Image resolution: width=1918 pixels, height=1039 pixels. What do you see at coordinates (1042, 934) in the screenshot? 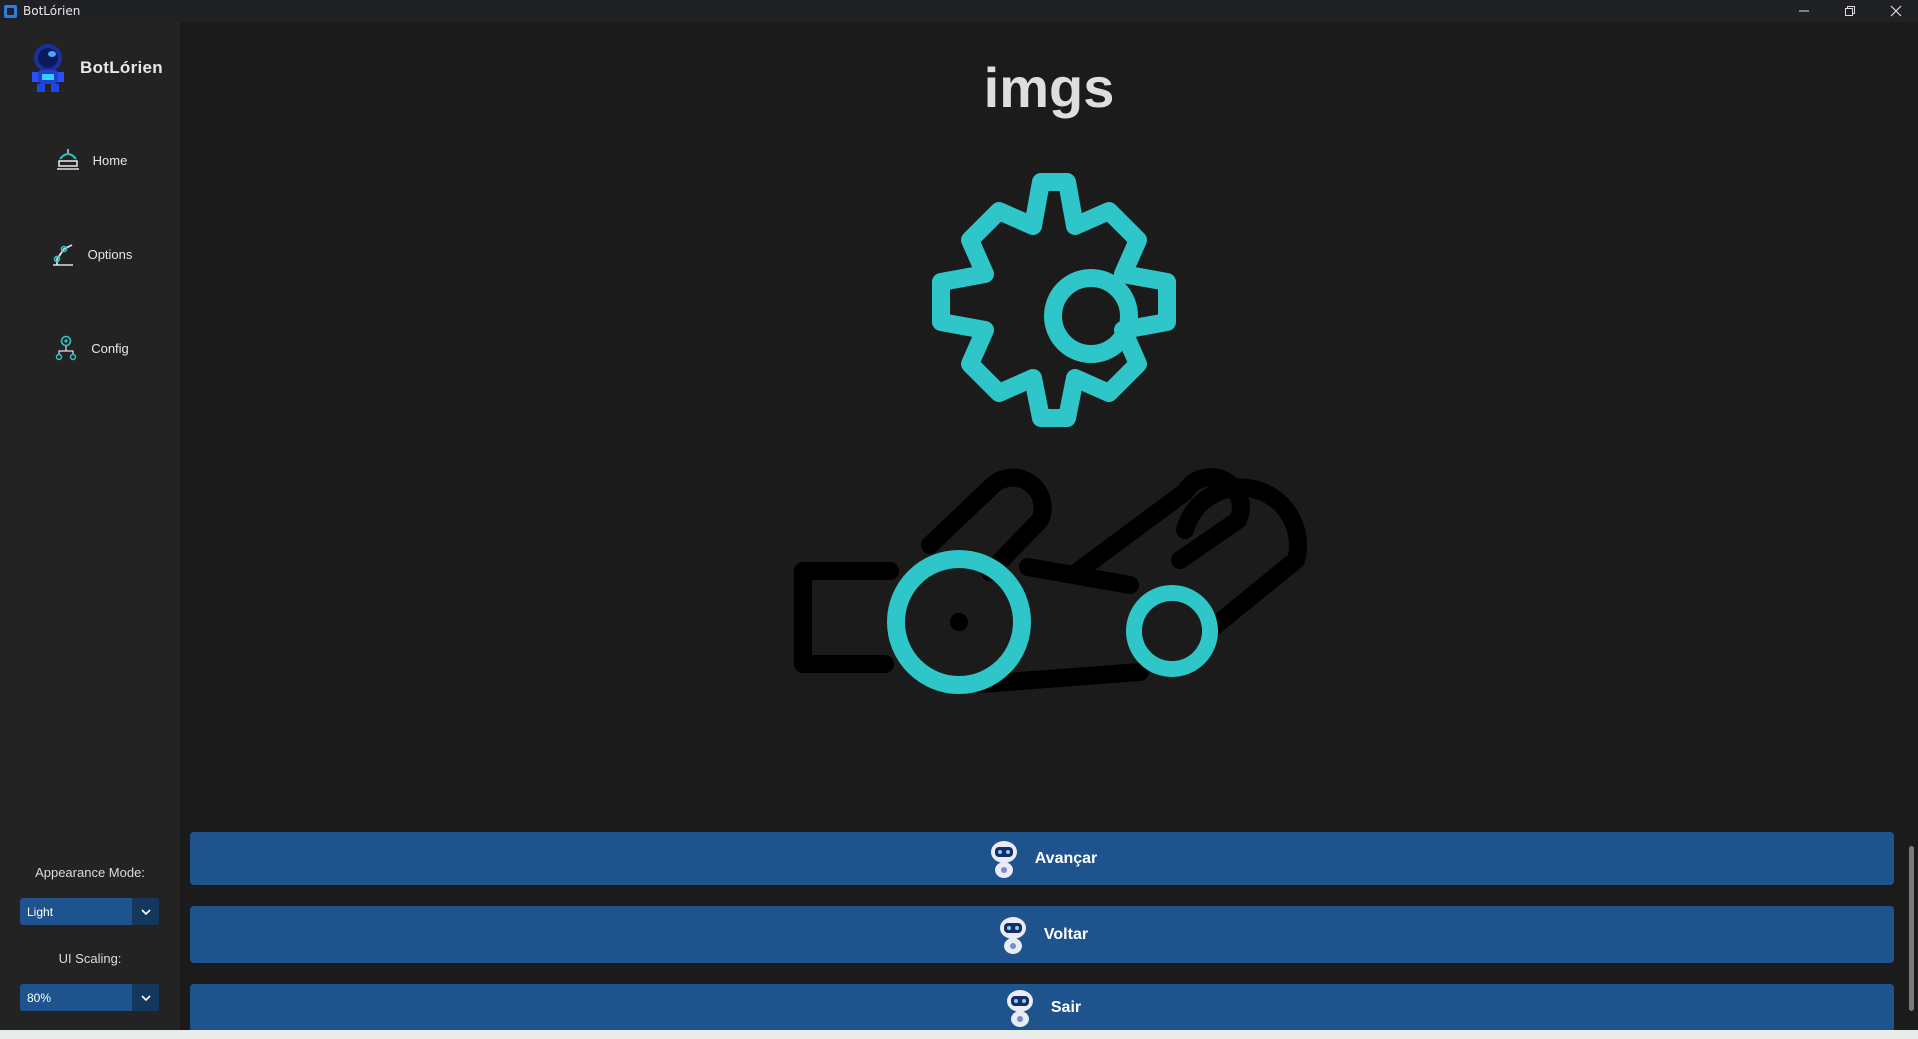
I see `voltar-button: Voltar` at bounding box center [1042, 934].